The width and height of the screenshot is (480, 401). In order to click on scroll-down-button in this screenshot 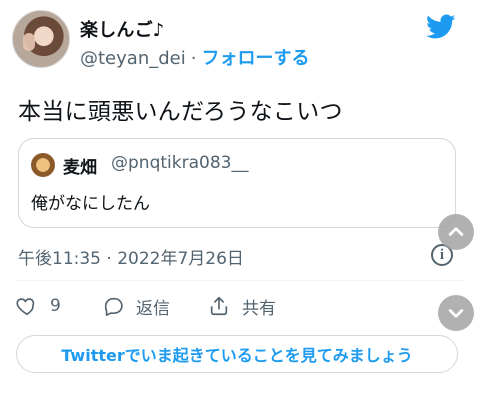, I will do `click(456, 313)`.